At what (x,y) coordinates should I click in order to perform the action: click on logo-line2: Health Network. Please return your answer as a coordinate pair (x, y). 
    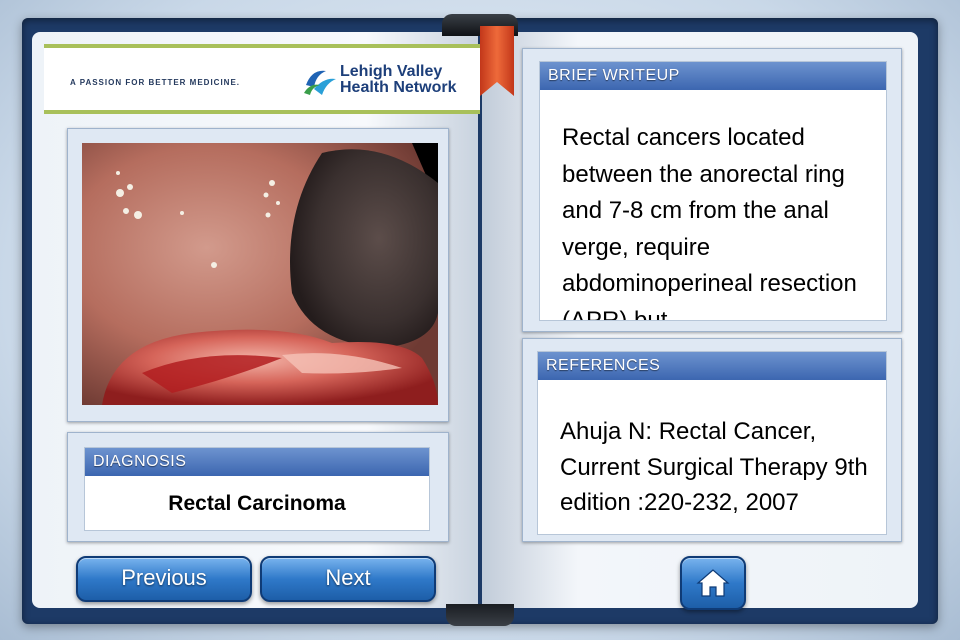
    Looking at the image, I should click on (398, 87).